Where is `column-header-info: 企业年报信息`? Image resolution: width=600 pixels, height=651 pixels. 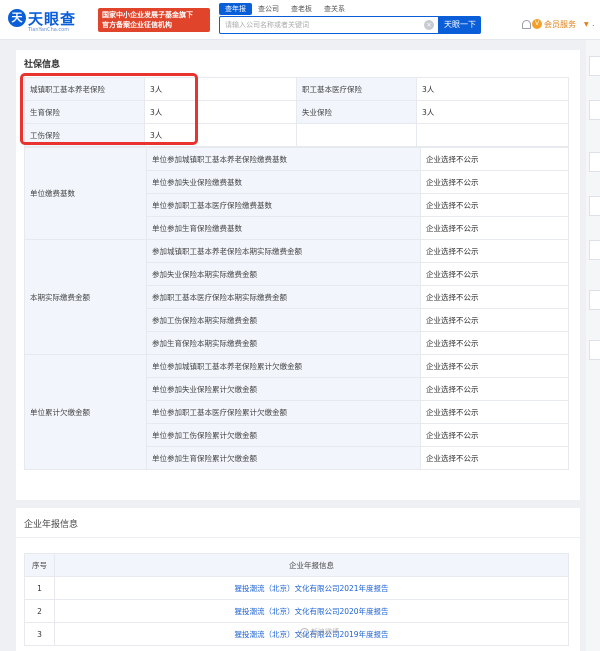
column-header-info: 企业年报信息 is located at coordinates (311, 565).